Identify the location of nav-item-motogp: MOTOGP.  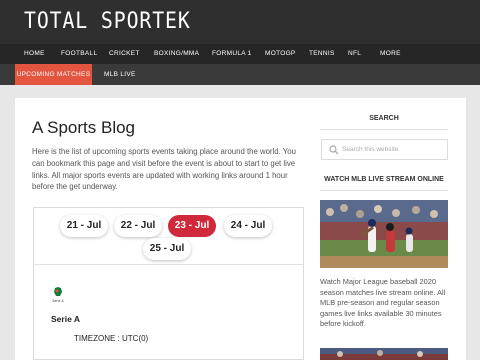
(280, 54).